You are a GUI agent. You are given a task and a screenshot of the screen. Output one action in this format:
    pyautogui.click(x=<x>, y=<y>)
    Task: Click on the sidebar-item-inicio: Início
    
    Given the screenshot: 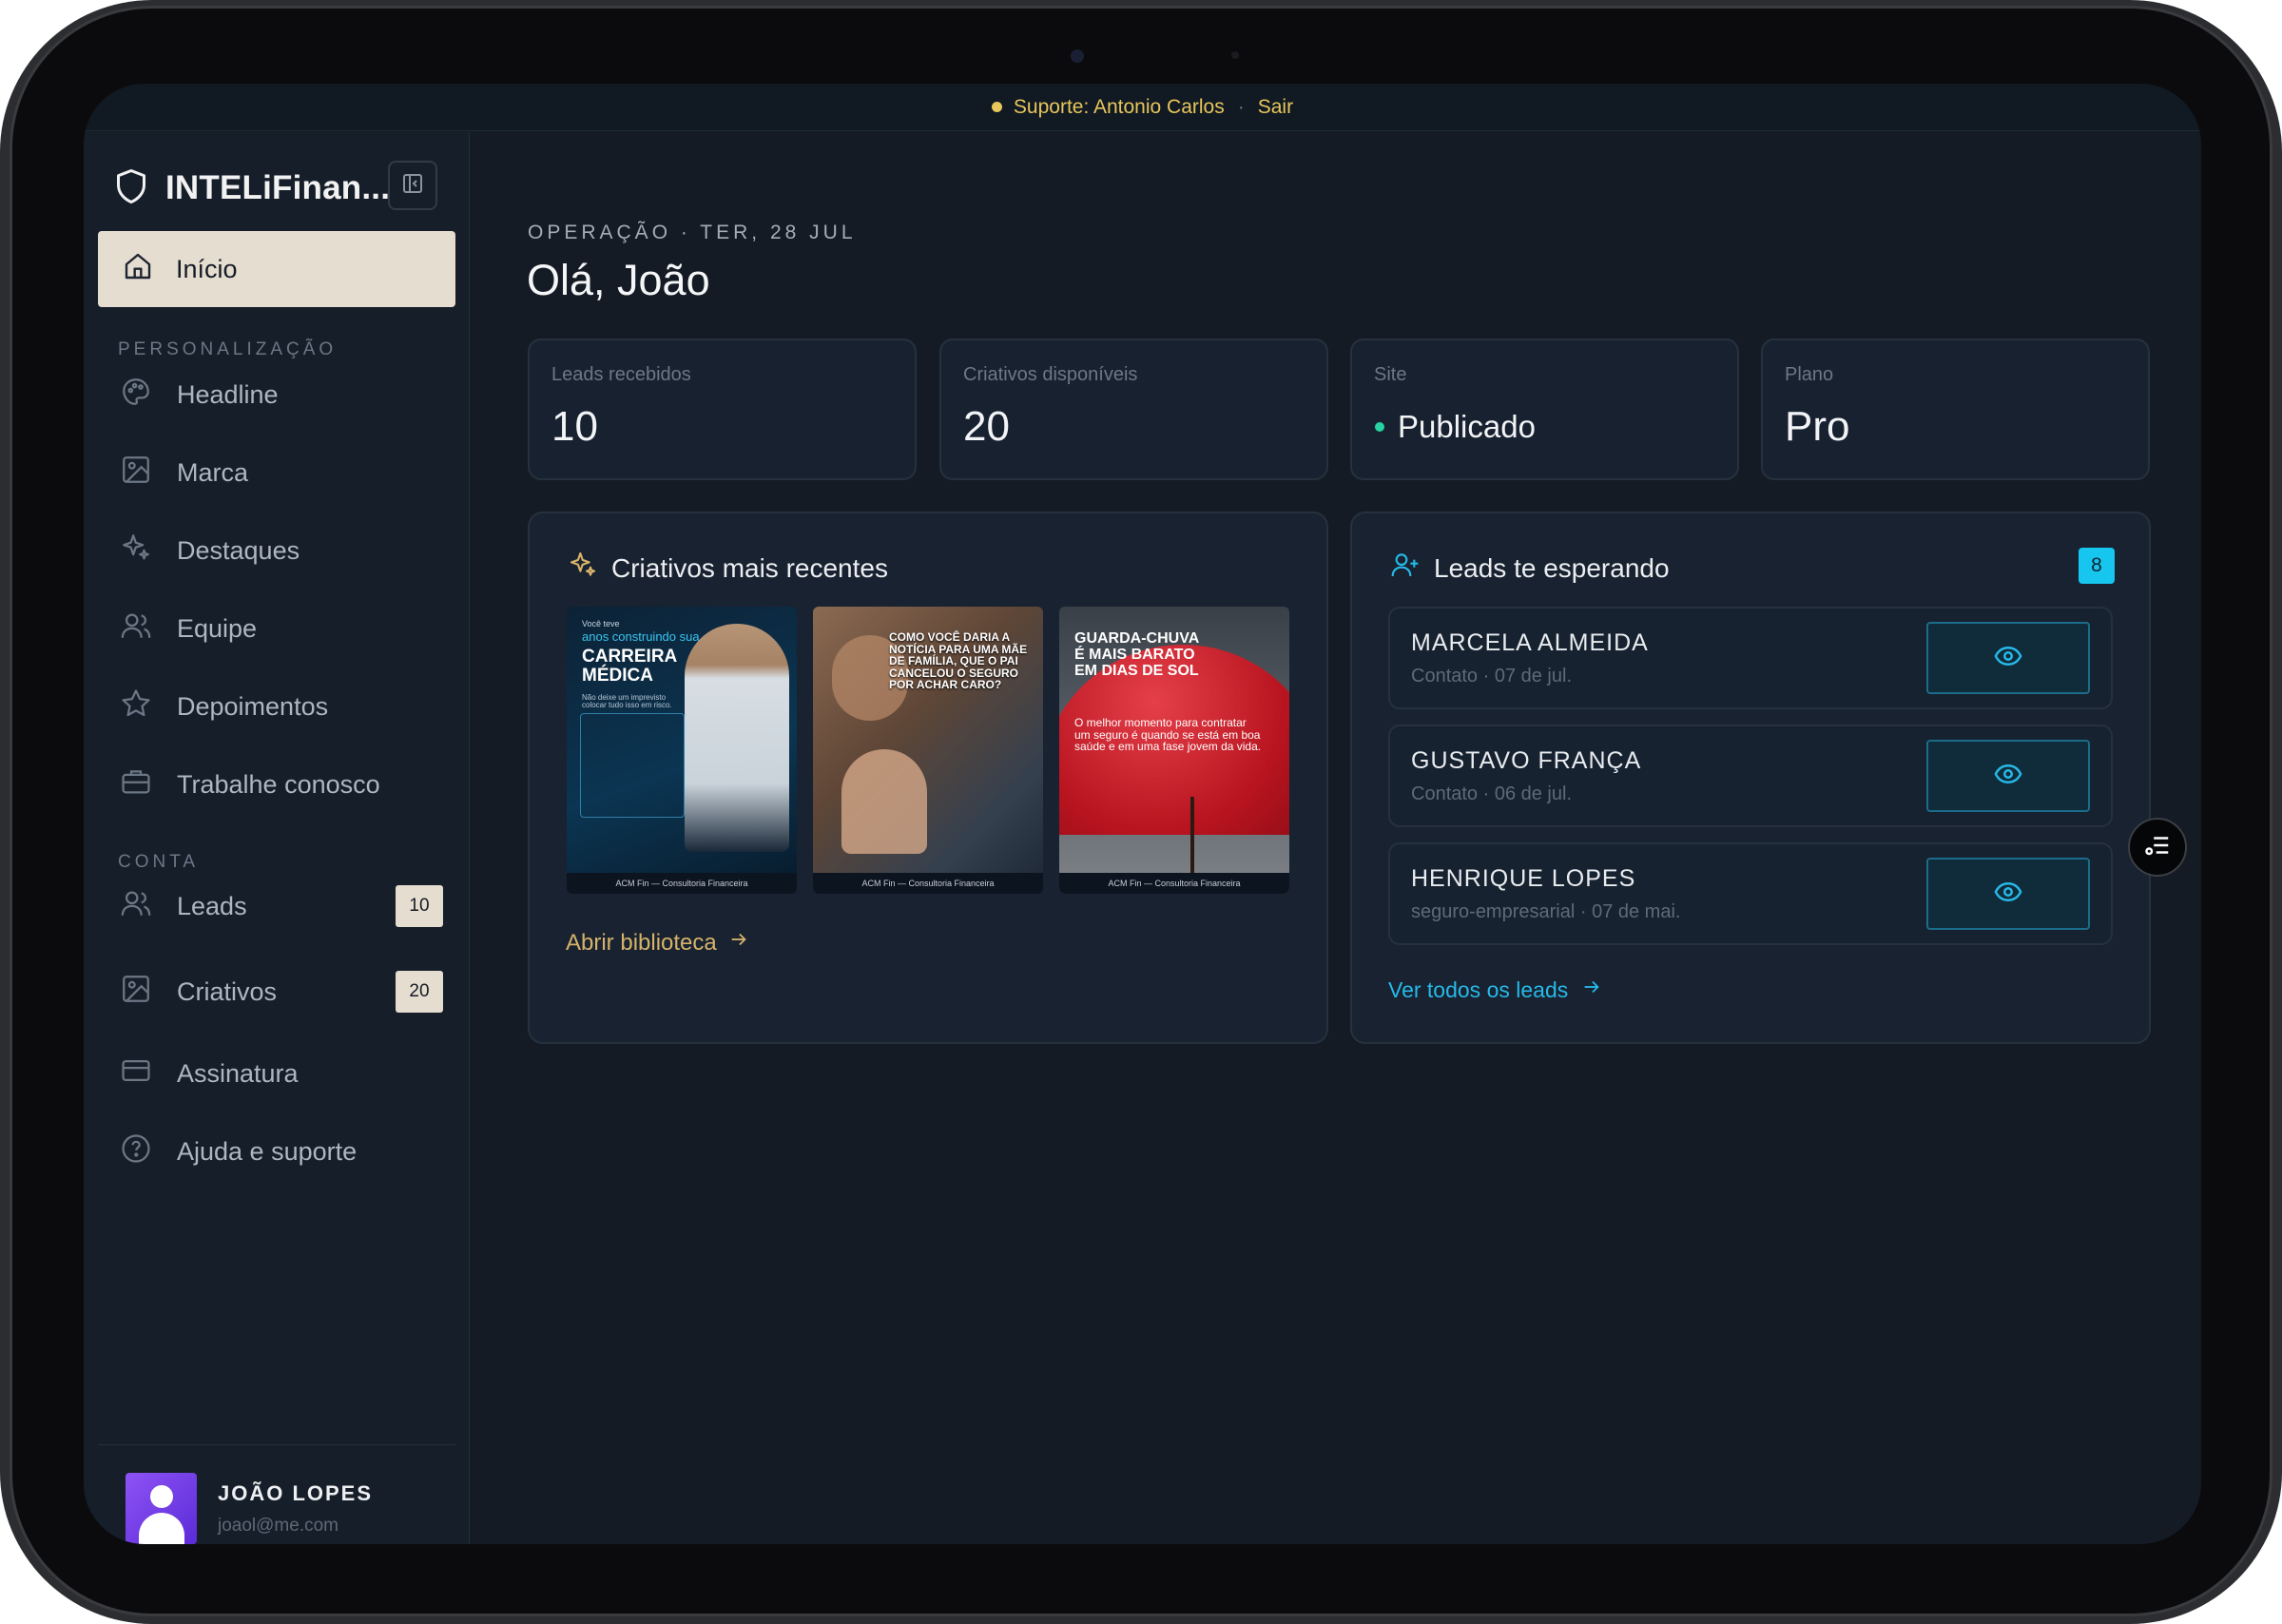 What is the action you would take?
    pyautogui.click(x=276, y=269)
    